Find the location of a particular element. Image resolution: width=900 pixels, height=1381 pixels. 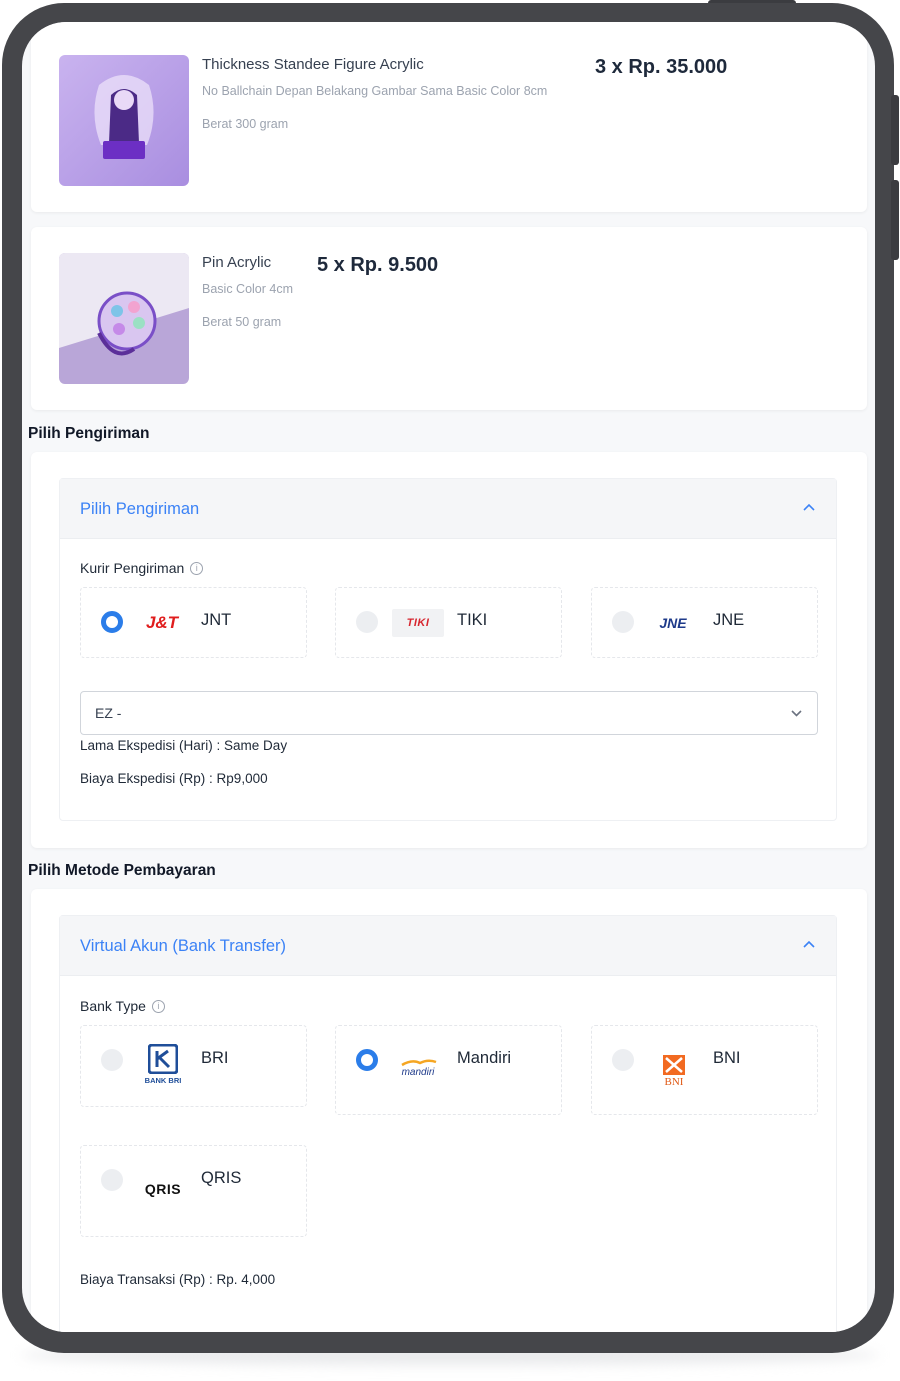

jne-logo-icon: JNE is located at coordinates (673, 623).